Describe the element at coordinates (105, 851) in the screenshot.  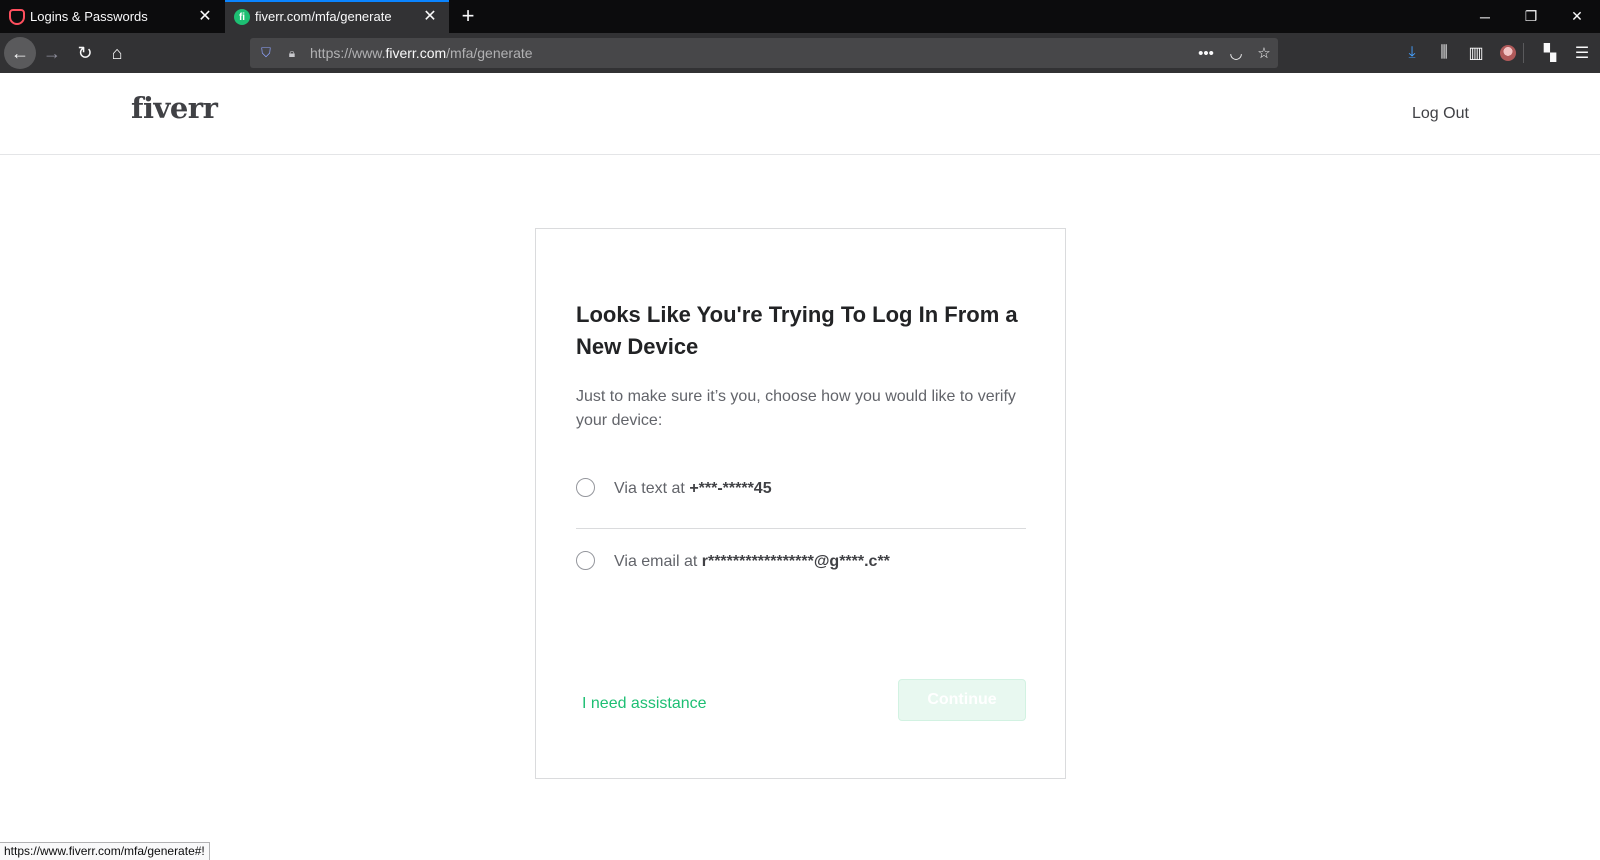
I see `status-bar-url: https://www.fiverr.com/mfa/generate#!` at that location.